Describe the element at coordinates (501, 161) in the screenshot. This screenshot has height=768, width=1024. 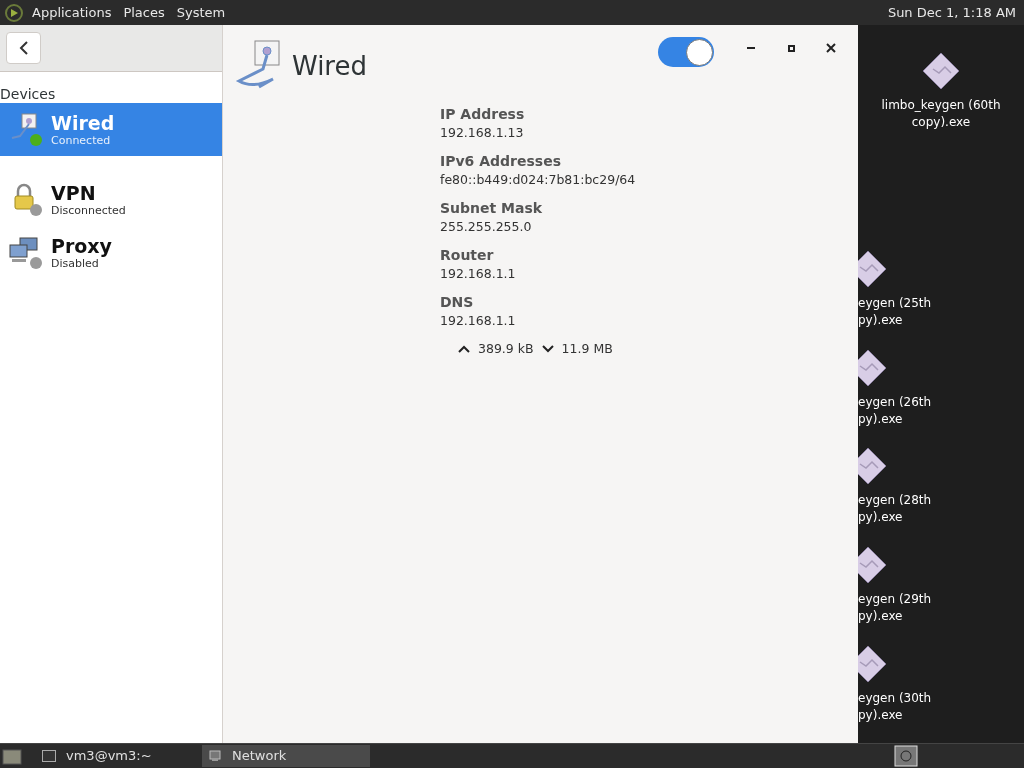
I see `detail-label: IPv6 Addresses` at that location.